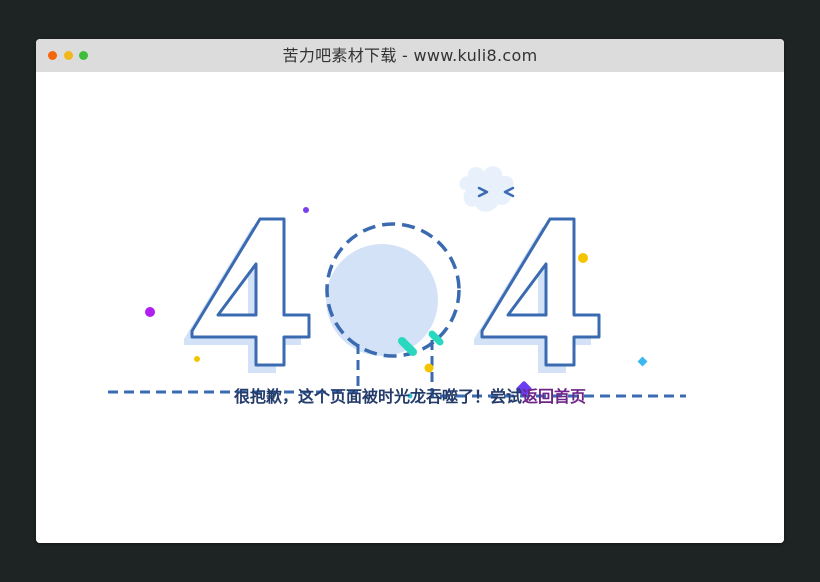 This screenshot has width=820, height=582. I want to click on window-titlebar: 苦力吧素材下载 - www.kuli8.com, so click(410, 55).